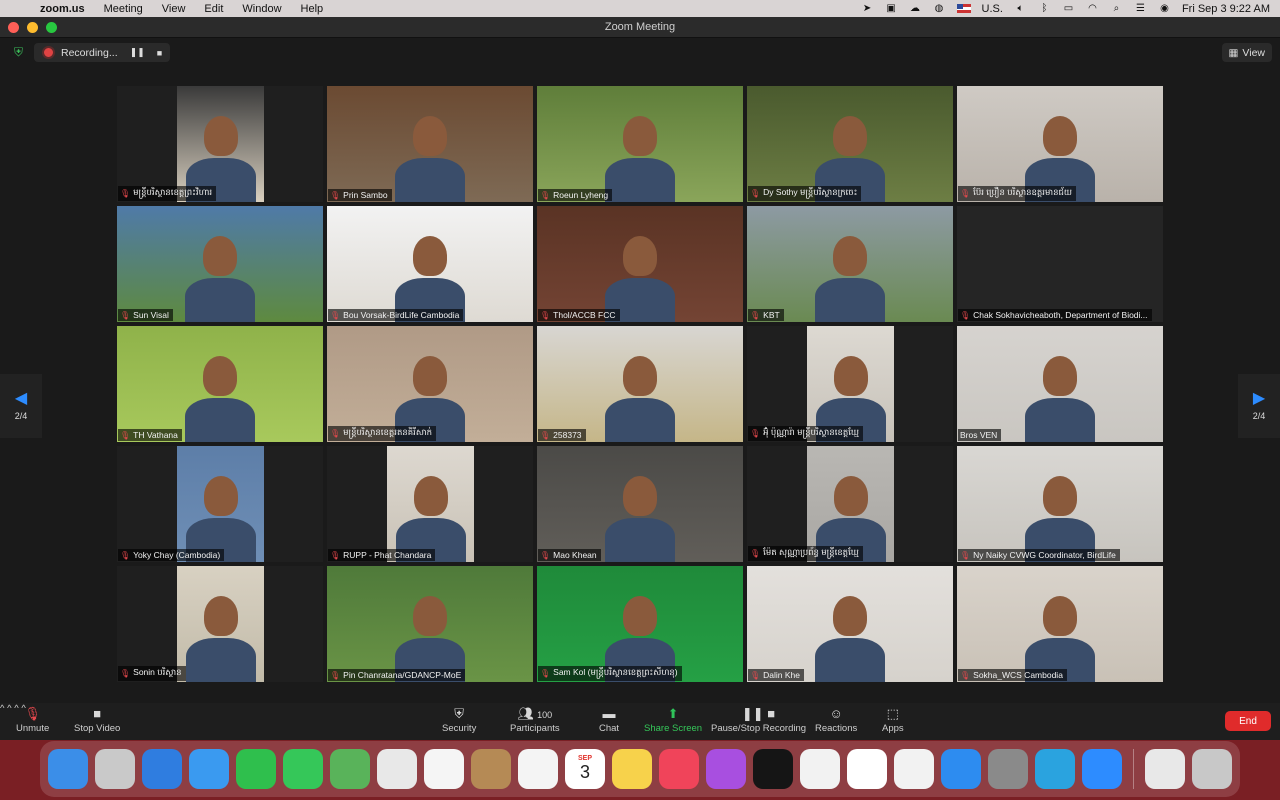 This screenshot has height=800, width=1280. Describe the element at coordinates (115, 769) in the screenshot. I see `launchpad-icon` at that location.